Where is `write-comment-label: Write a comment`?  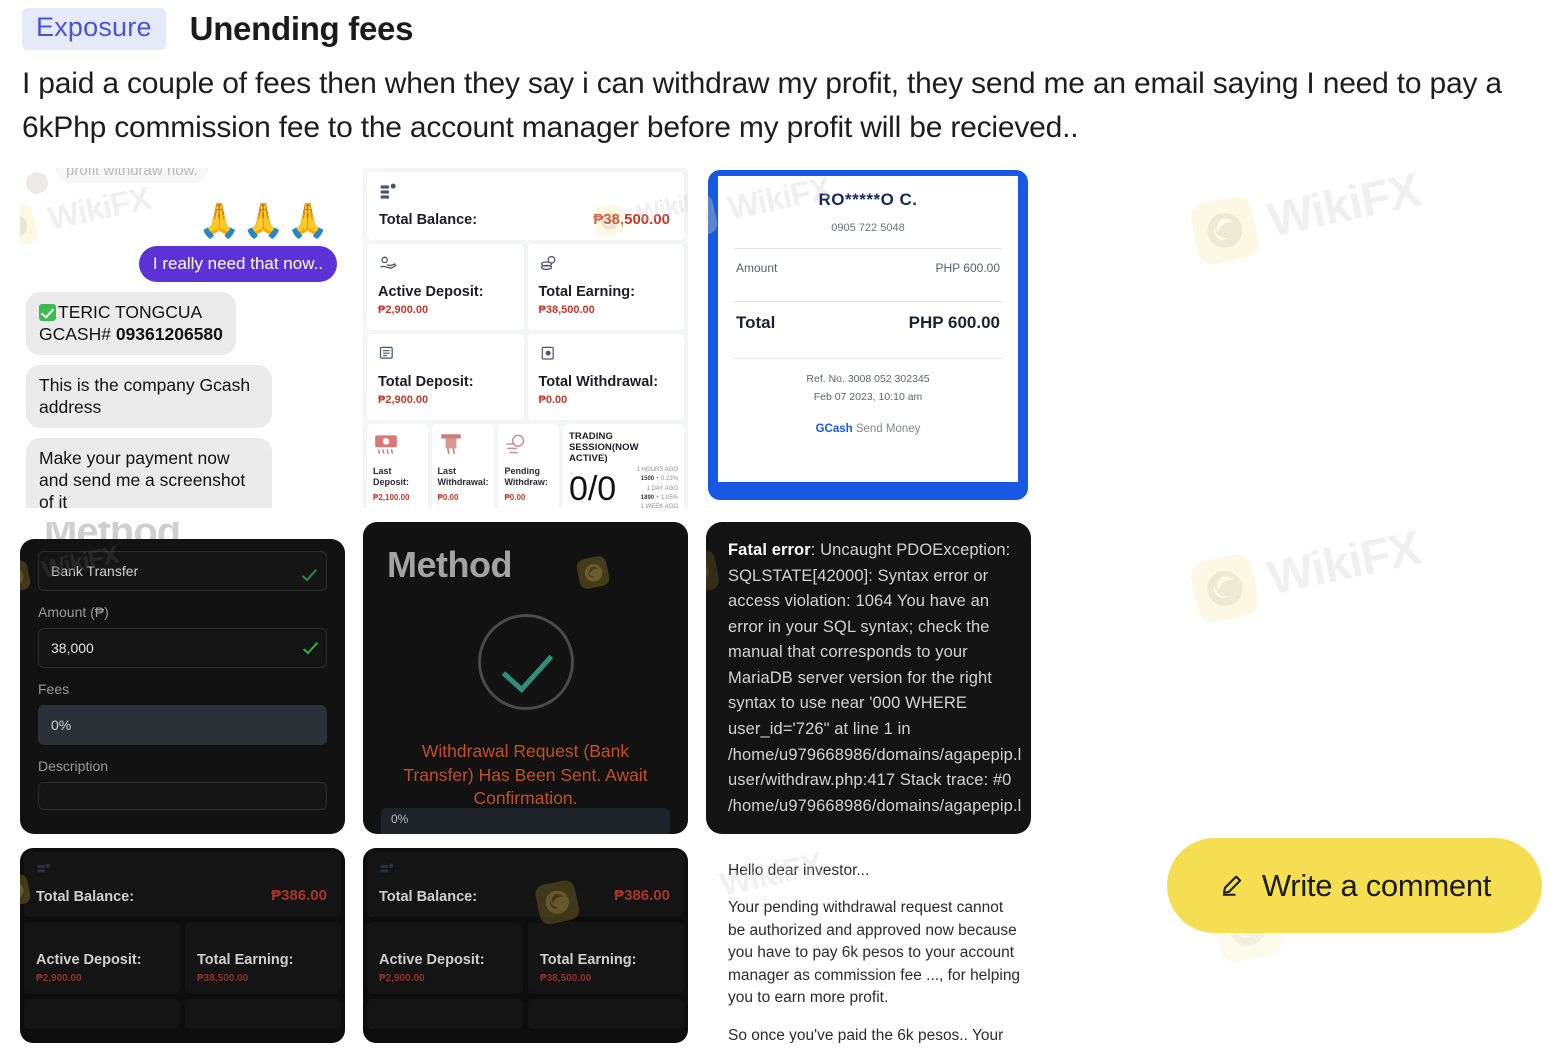
write-comment-label: Write a comment is located at coordinates (1376, 885).